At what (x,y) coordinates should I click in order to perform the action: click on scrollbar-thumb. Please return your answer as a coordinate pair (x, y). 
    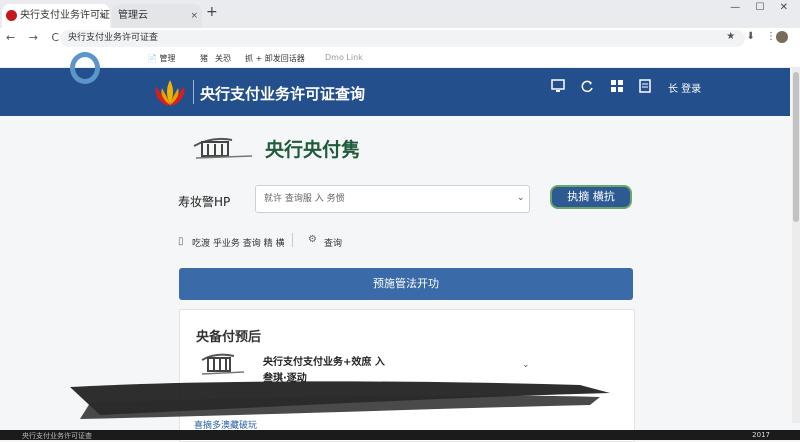
    Looking at the image, I should click on (796, 147).